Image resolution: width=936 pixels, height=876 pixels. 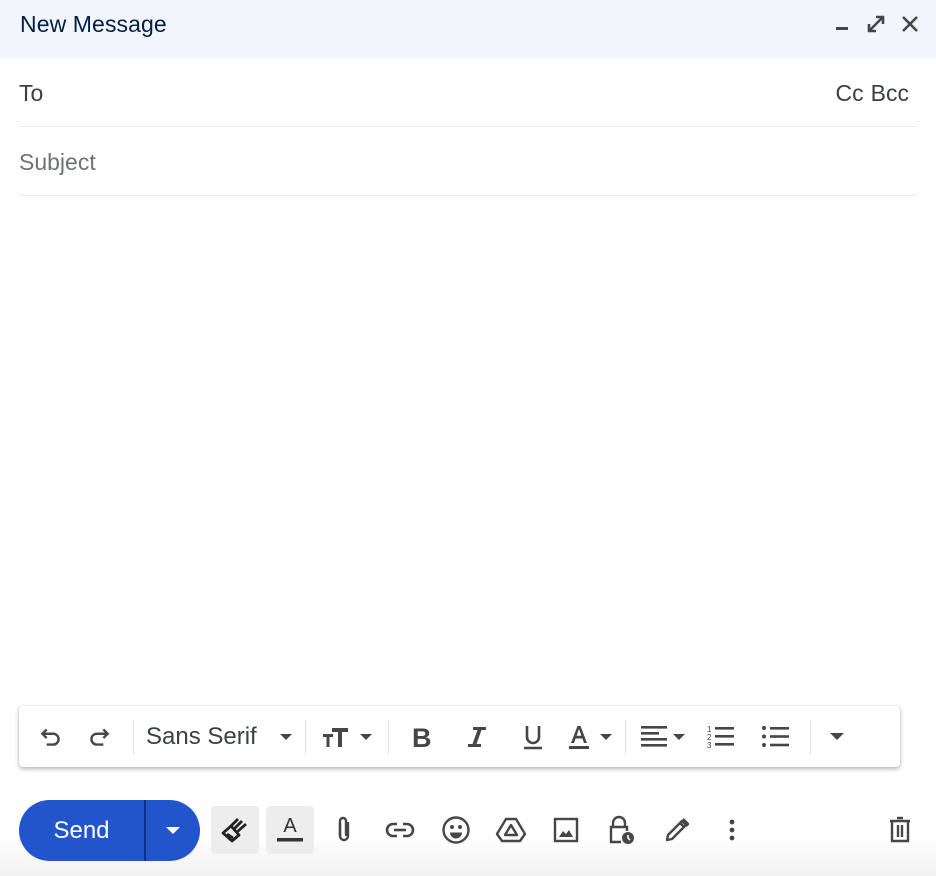 I want to click on minimize-icon, so click(x=842, y=28).